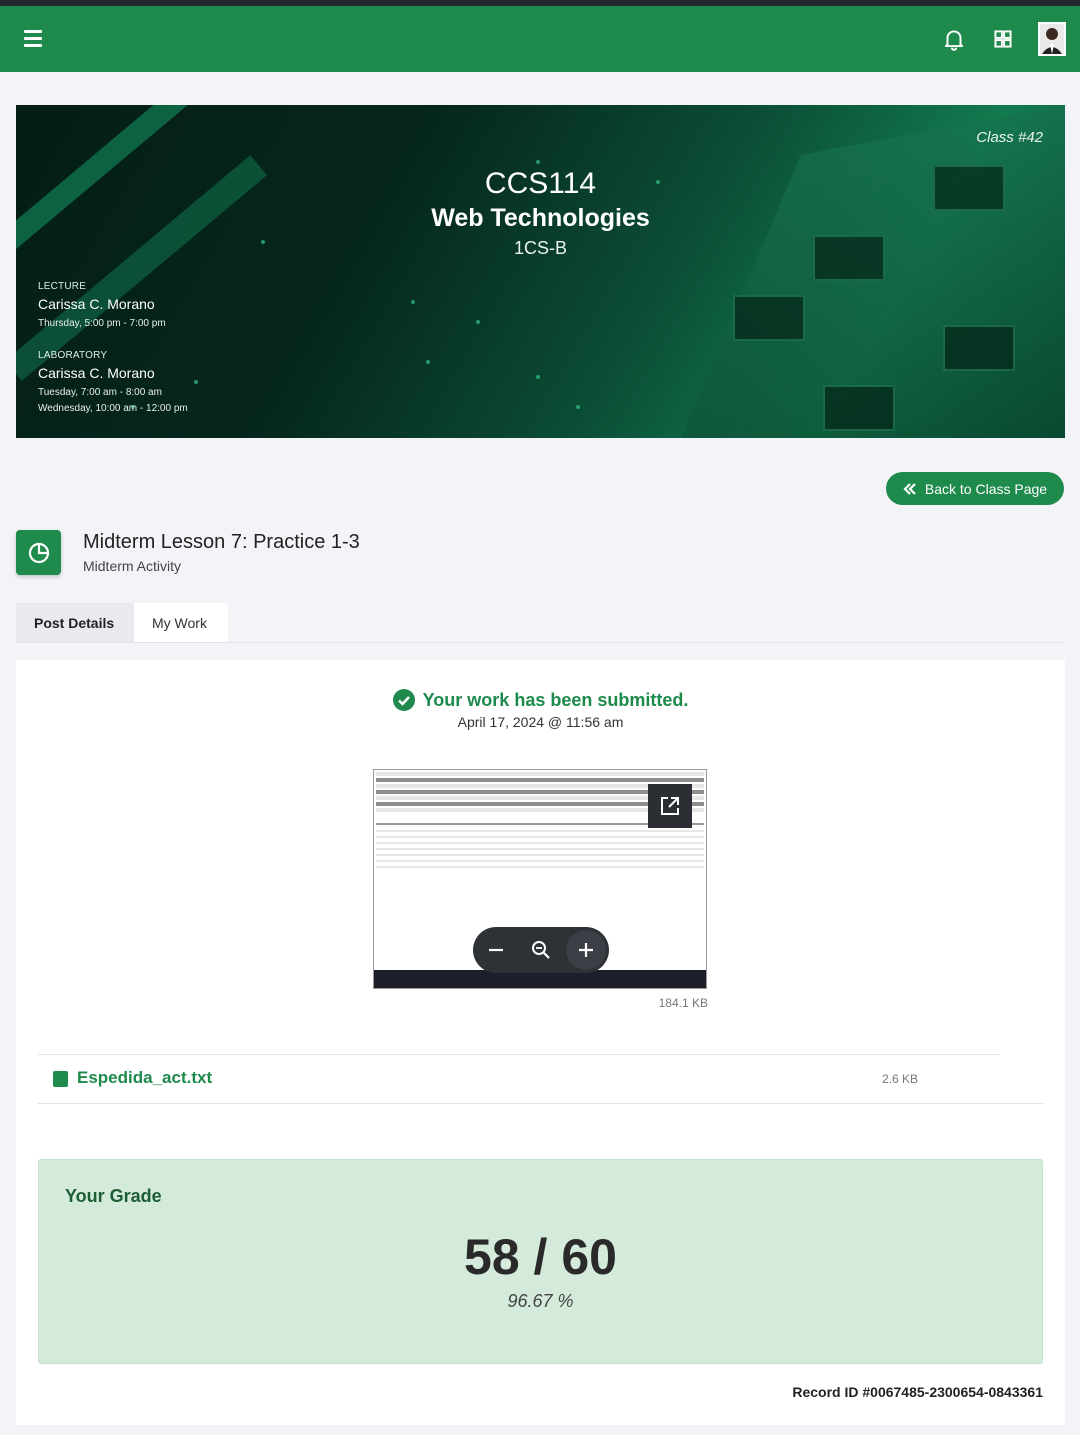 The height and width of the screenshot is (1435, 1080). Describe the element at coordinates (540, 248) in the screenshot. I see `course-section: 1CS-B` at that location.